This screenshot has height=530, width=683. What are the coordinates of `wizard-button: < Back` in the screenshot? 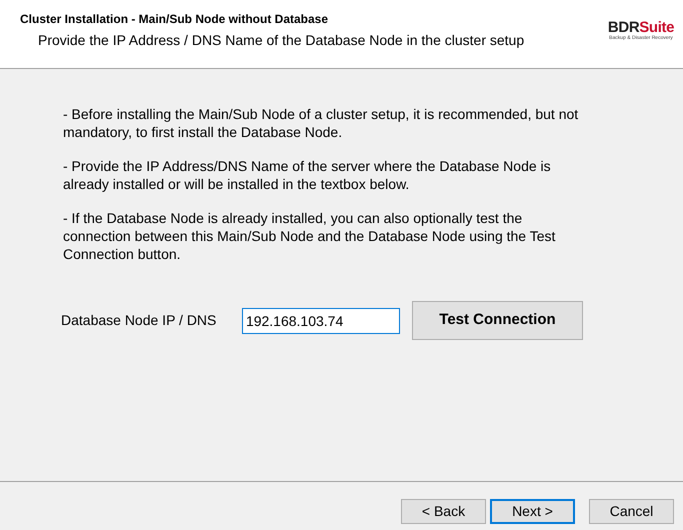 It's located at (443, 511).